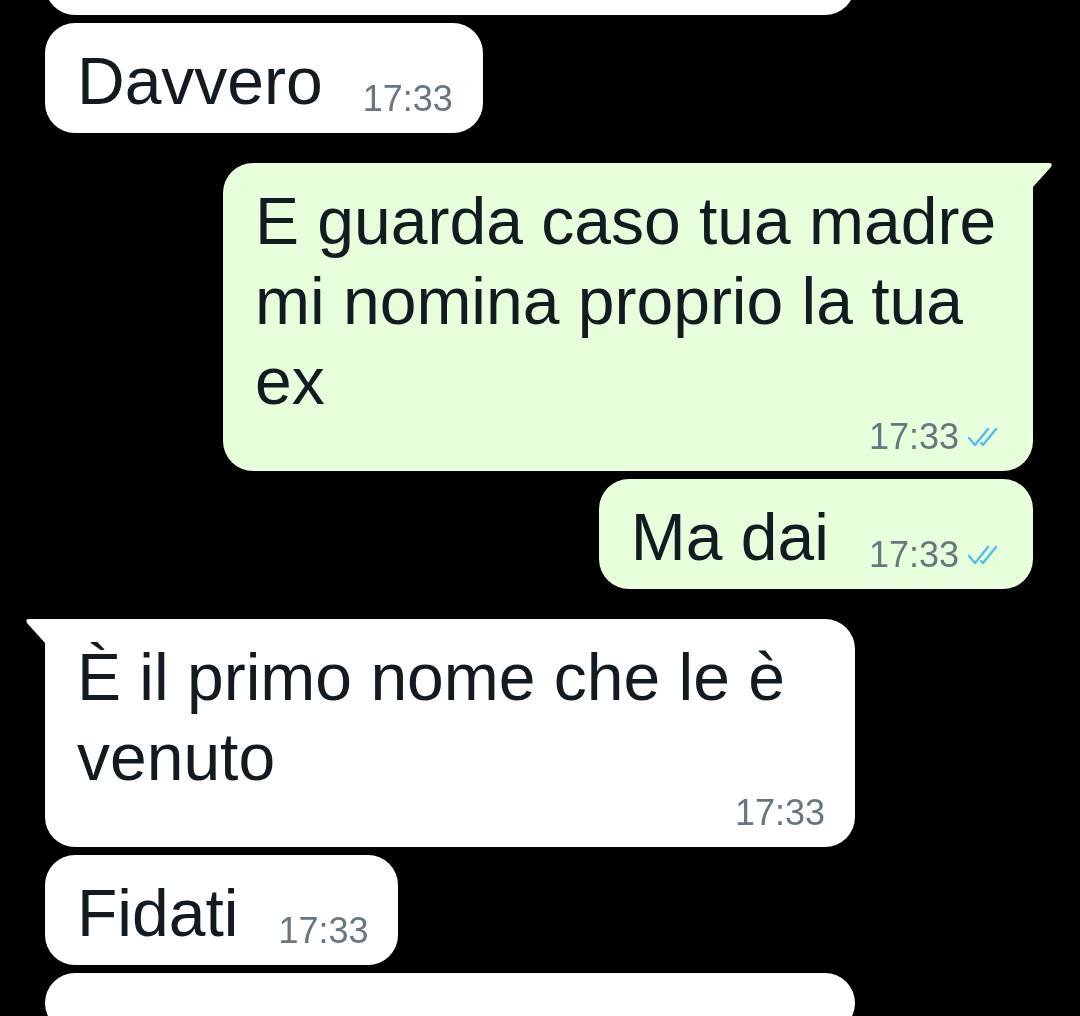 This screenshot has height=1016, width=1080. I want to click on message-text: È il primo nome che le è venuto, so click(431, 717).